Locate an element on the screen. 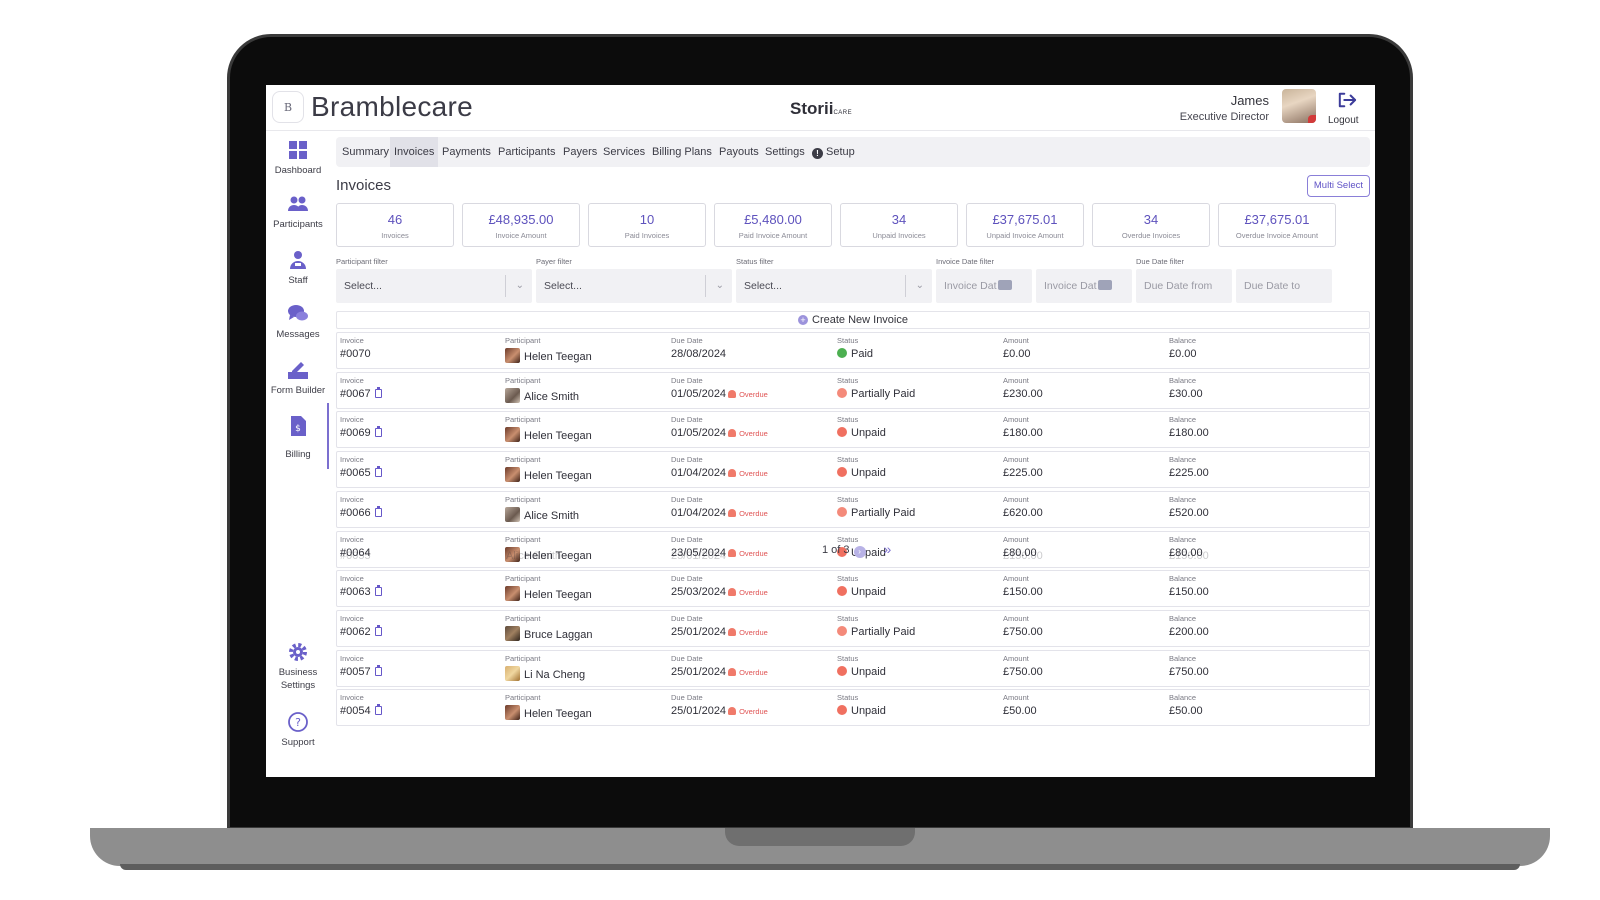  column-label: Invoice is located at coordinates (352, 499).